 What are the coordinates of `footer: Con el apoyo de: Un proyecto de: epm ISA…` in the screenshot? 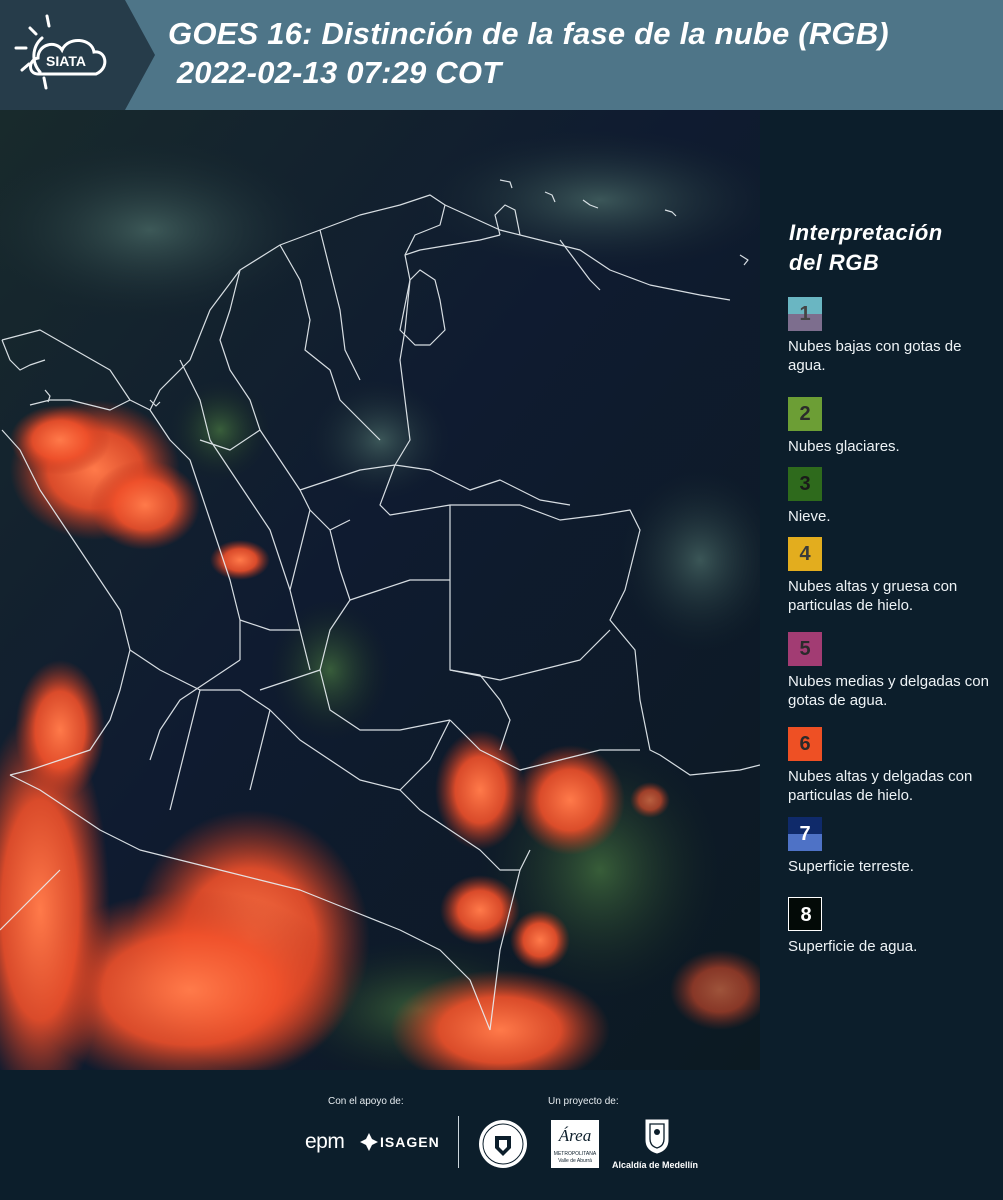 It's located at (501, 1135).